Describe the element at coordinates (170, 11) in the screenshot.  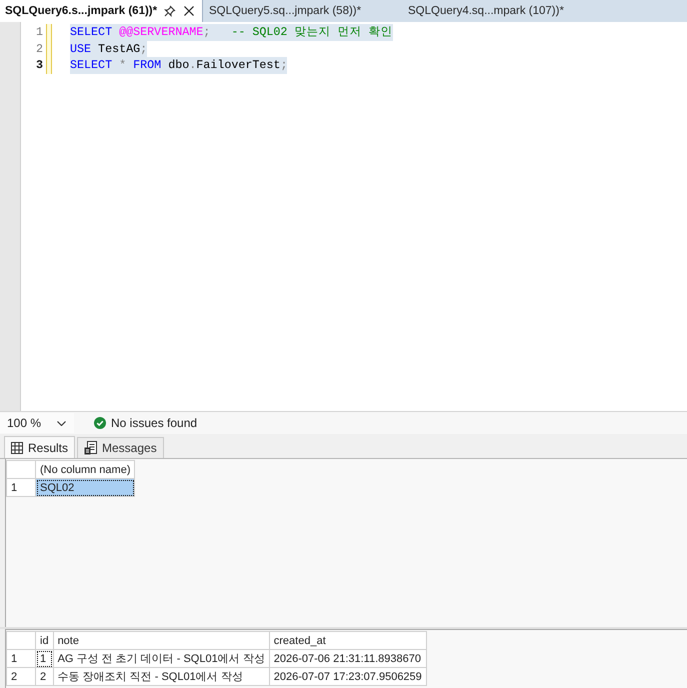
I see `pin-icon` at that location.